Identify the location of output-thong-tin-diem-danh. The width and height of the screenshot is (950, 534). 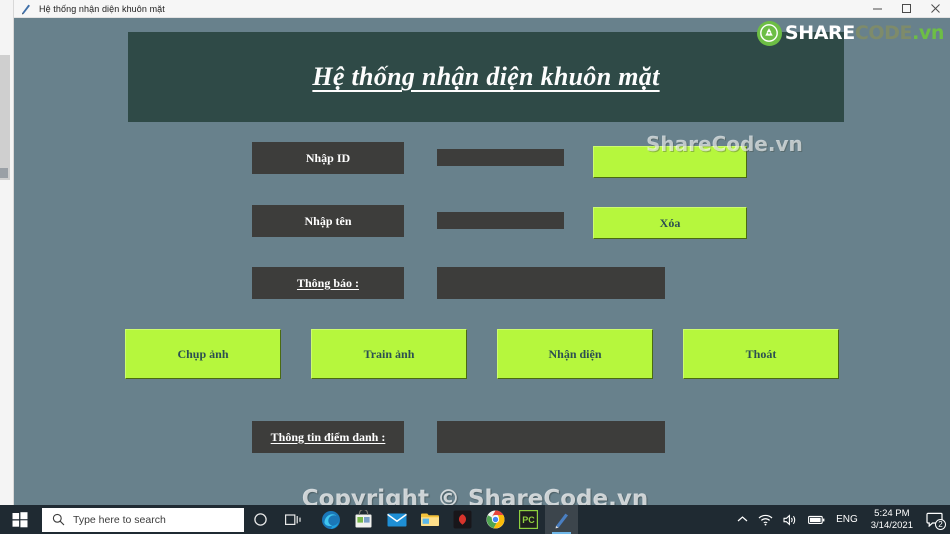
(551, 437).